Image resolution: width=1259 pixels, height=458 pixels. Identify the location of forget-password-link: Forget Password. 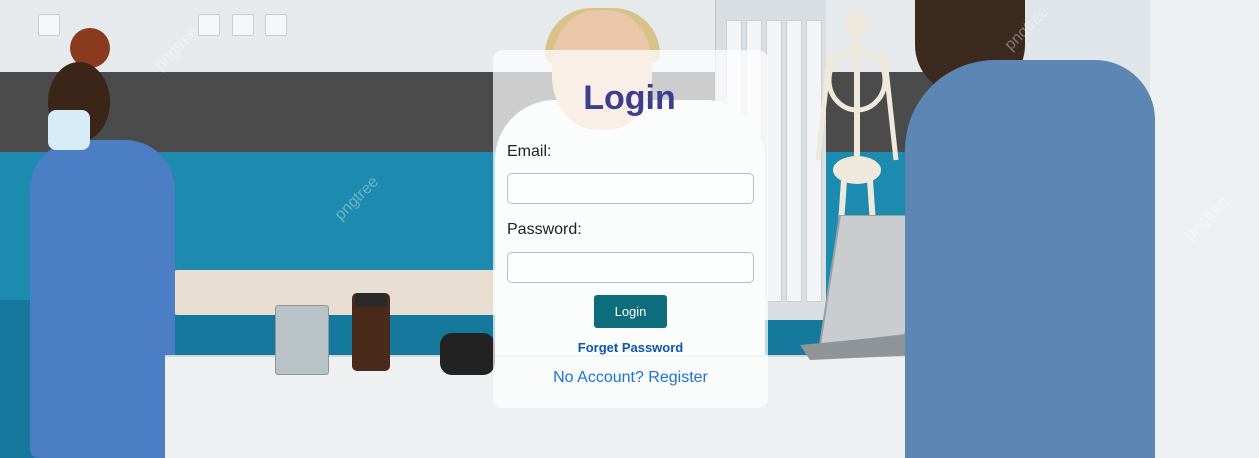
(630, 348).